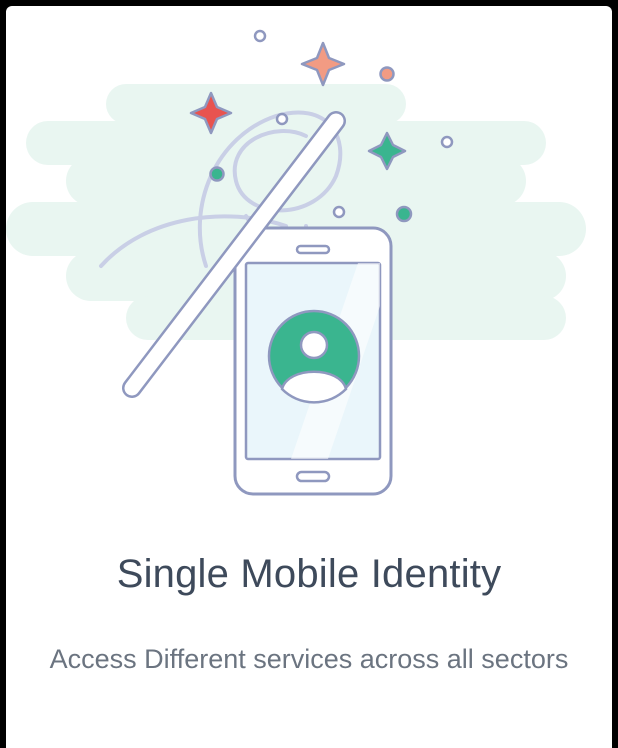 The height and width of the screenshot is (748, 618). Describe the element at coordinates (314, 356) in the screenshot. I see `user-avatar-icon` at that location.